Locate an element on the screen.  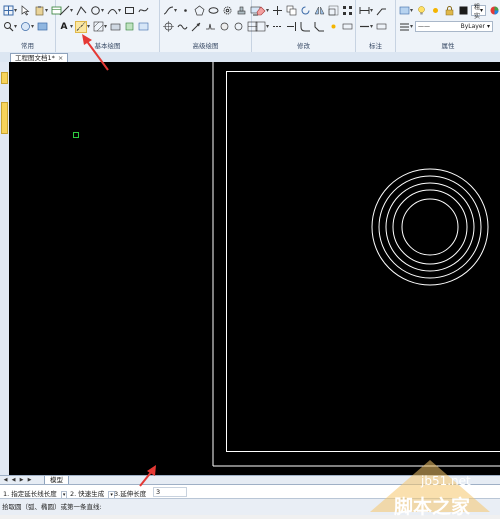
scale-icon is located at coordinates (333, 11).